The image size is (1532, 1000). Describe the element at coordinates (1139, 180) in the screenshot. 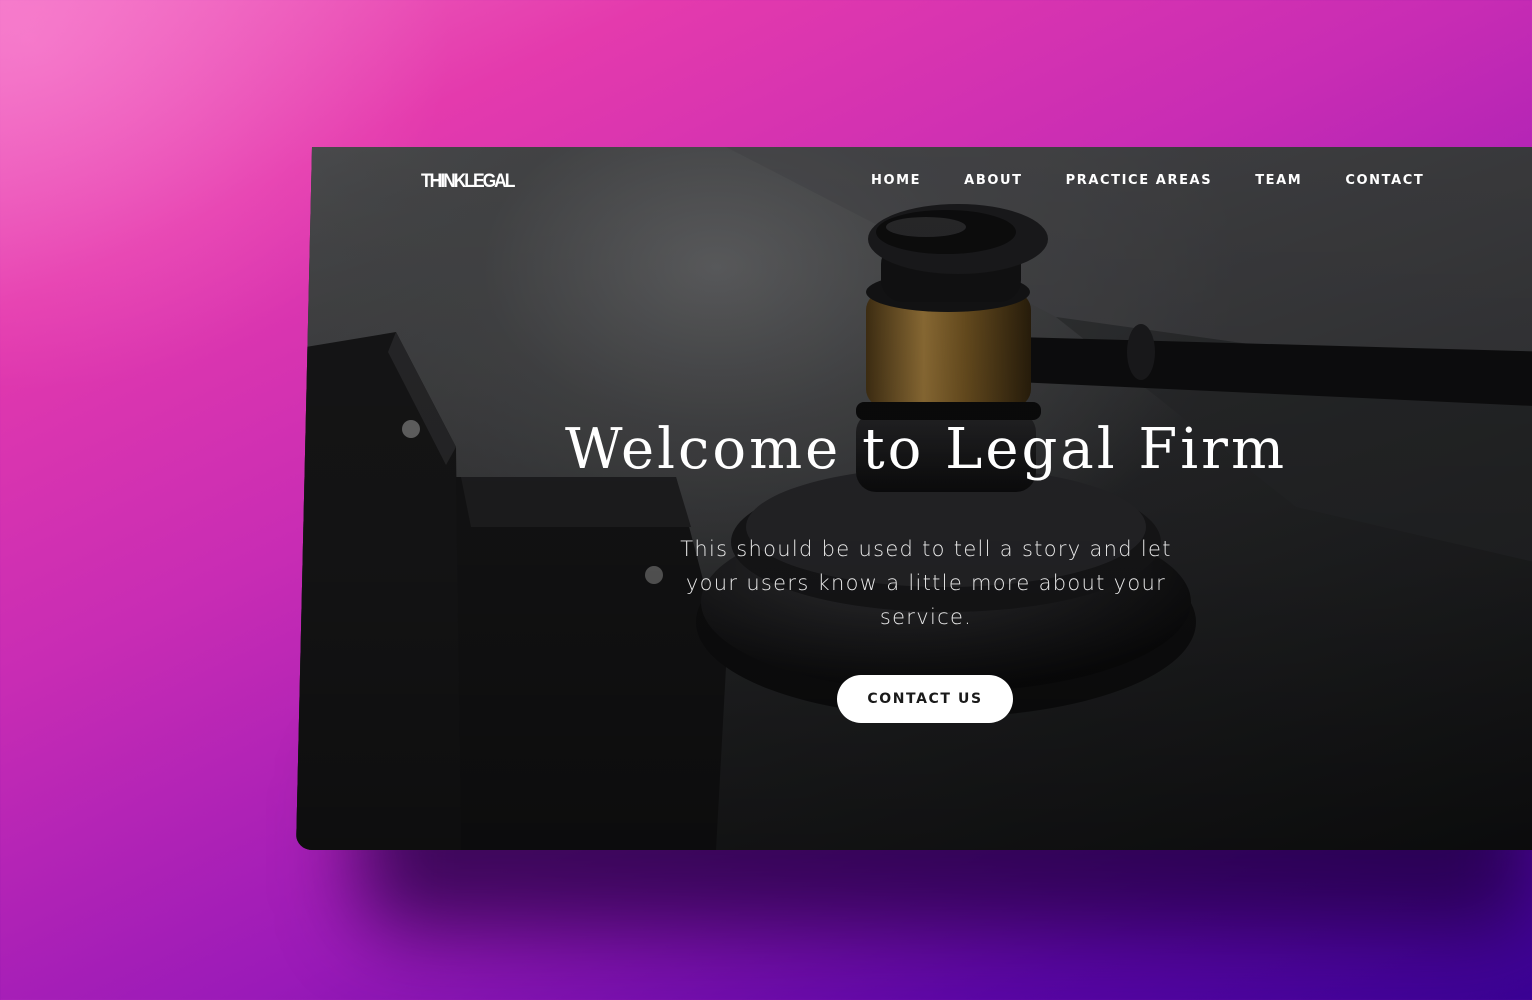

I see `nav-item-practice-areas: PRACTICE AREAS` at that location.